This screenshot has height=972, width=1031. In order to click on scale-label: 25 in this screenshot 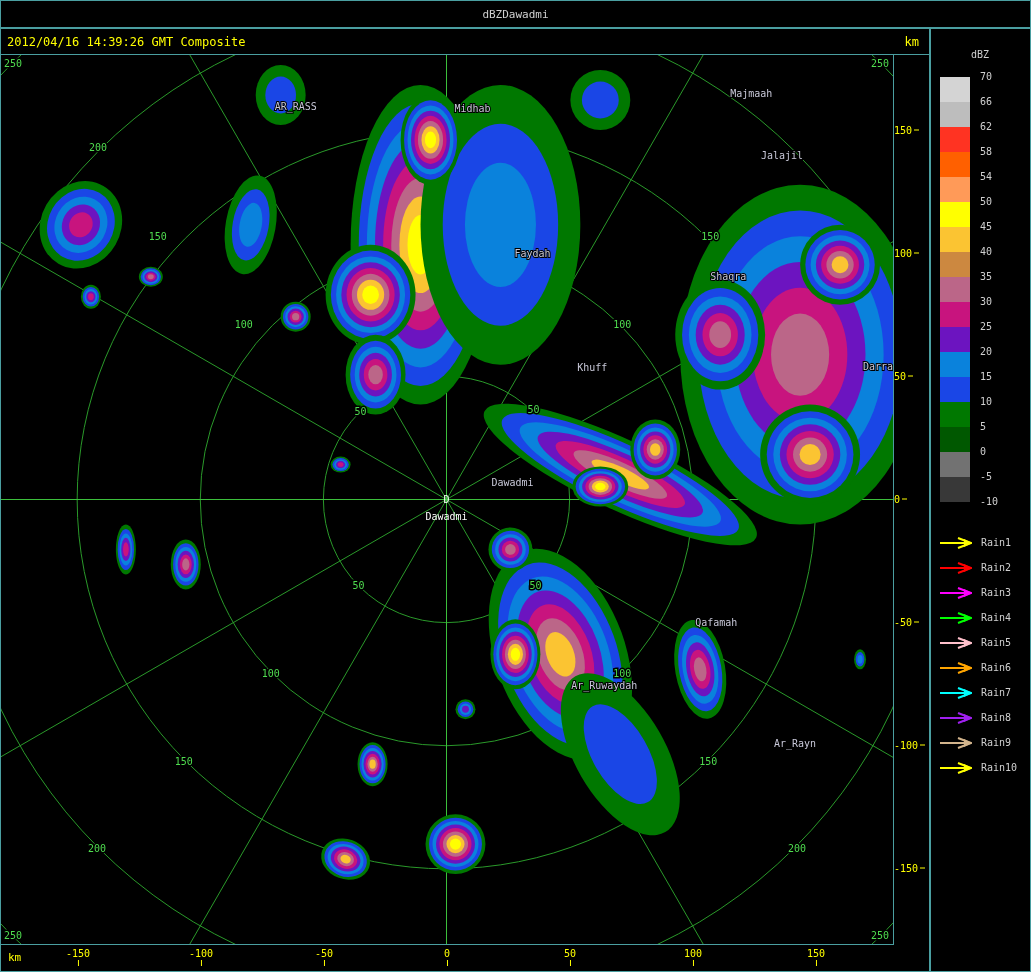, I will do `click(987, 327)`.